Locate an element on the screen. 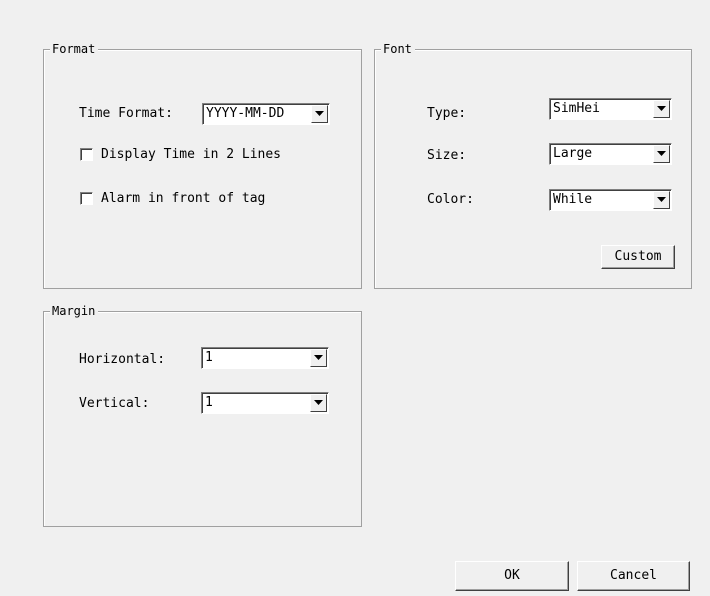  font-type-select: SimHei is located at coordinates (610, 109).